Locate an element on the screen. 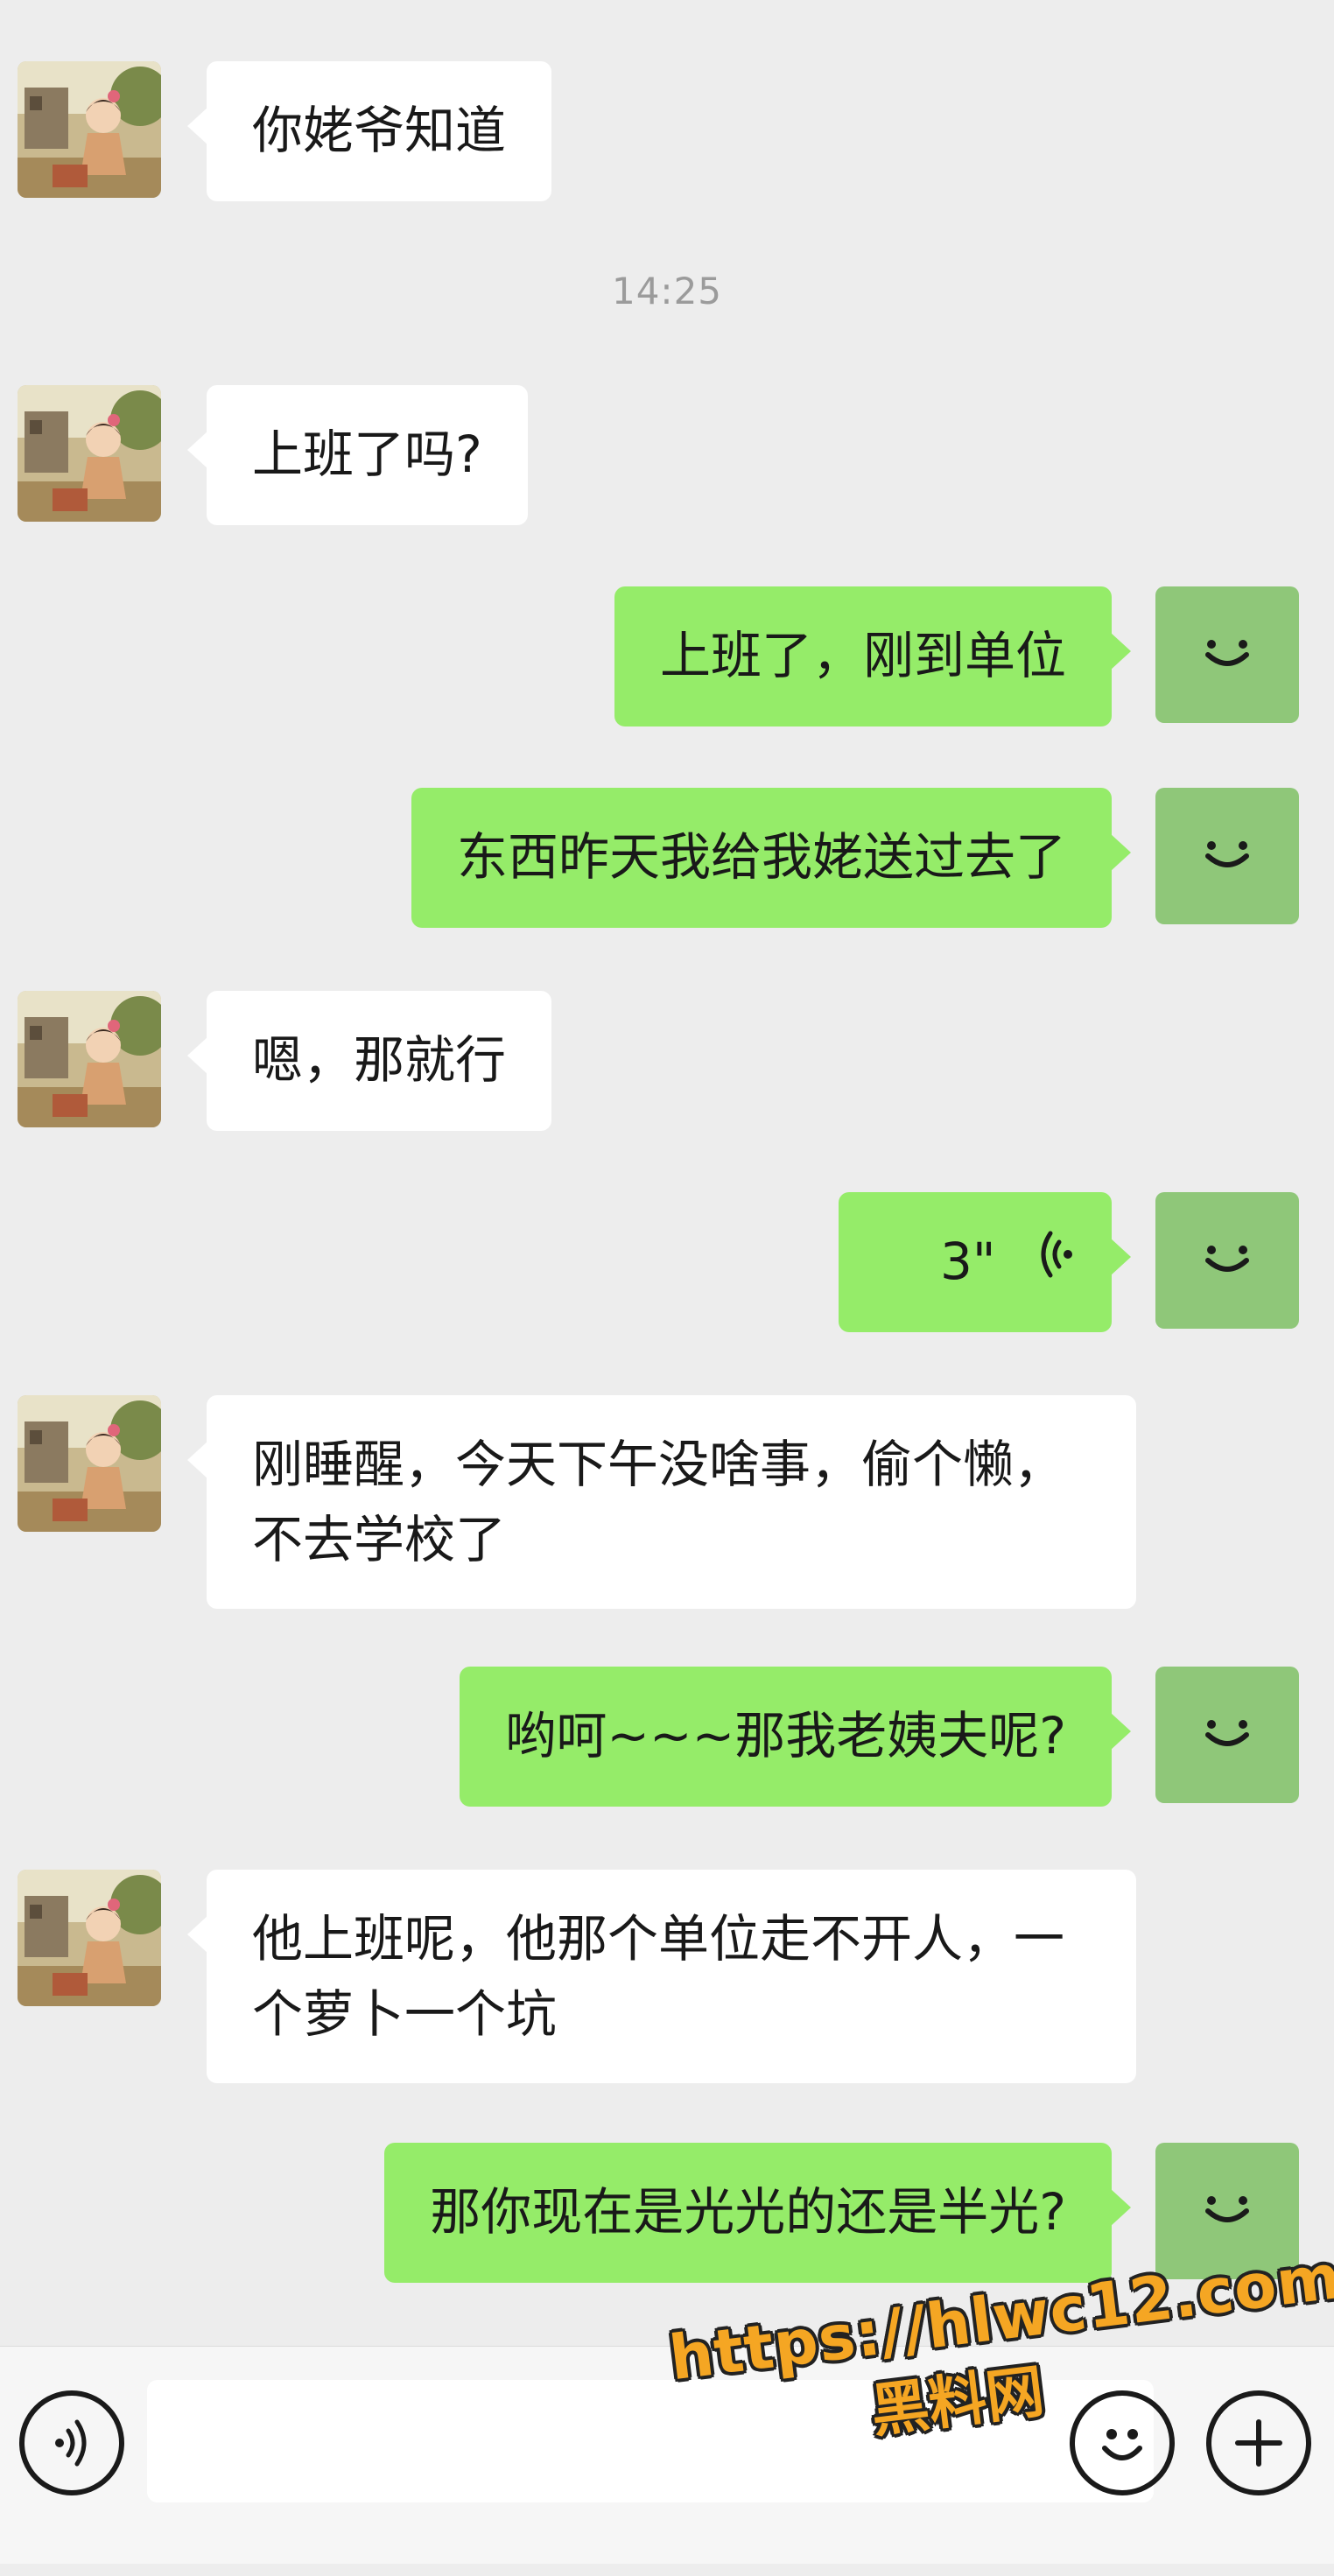  voice-mode-icon is located at coordinates (71, 2442).